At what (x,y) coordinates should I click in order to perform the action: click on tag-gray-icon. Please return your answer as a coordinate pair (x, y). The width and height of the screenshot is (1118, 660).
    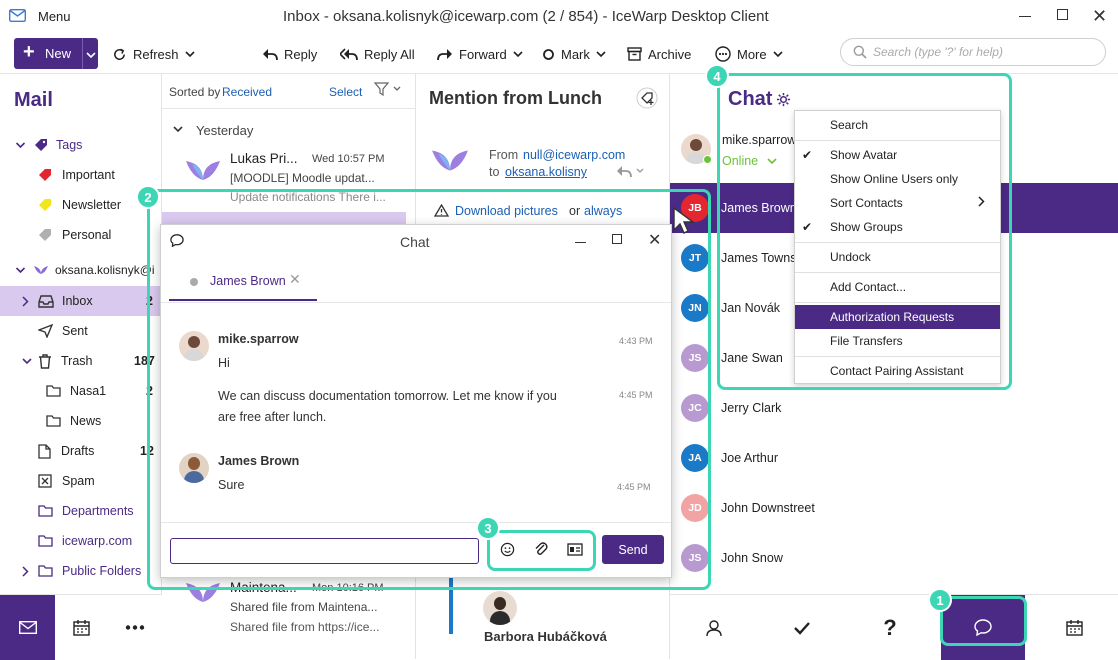
    Looking at the image, I should click on (45, 235).